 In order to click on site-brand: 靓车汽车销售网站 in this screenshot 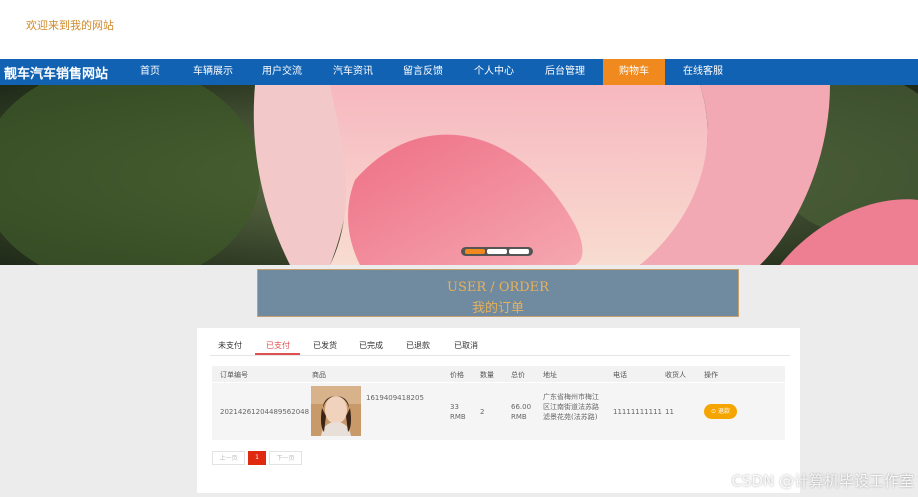, I will do `click(56, 72)`.